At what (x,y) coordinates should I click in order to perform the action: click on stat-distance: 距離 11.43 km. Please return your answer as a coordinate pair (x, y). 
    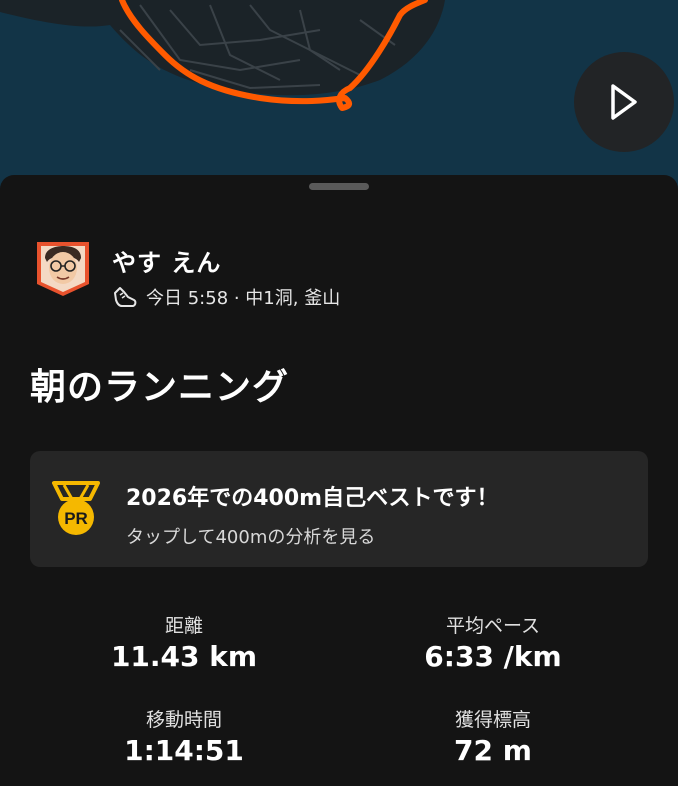
    Looking at the image, I should click on (184, 642).